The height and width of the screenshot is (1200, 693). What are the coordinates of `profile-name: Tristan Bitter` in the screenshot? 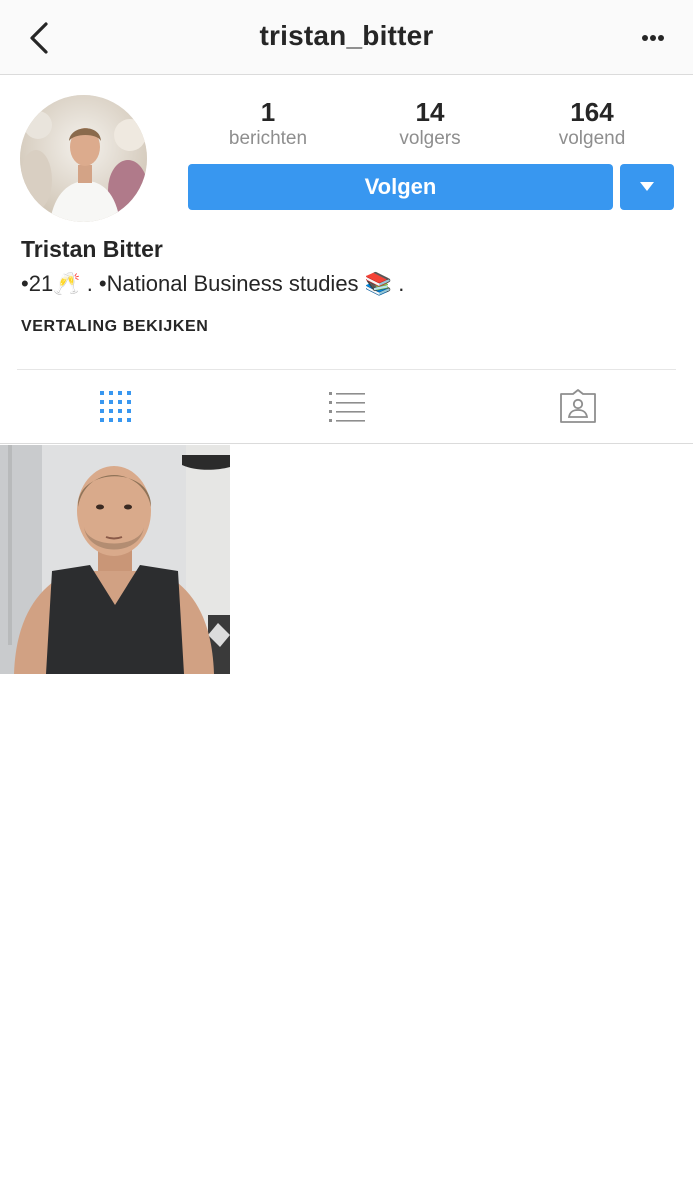 It's located at (92, 249).